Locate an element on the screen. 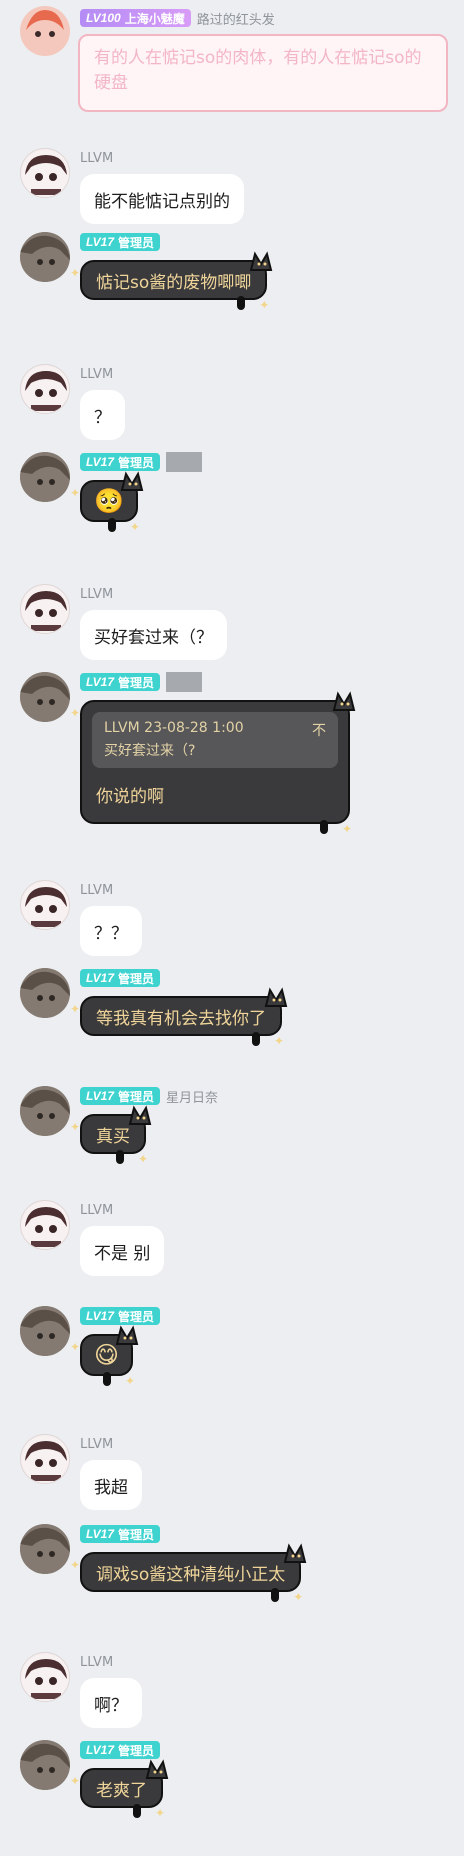  message-bubble: 😋 ✦ ✦ is located at coordinates (104, 1356).